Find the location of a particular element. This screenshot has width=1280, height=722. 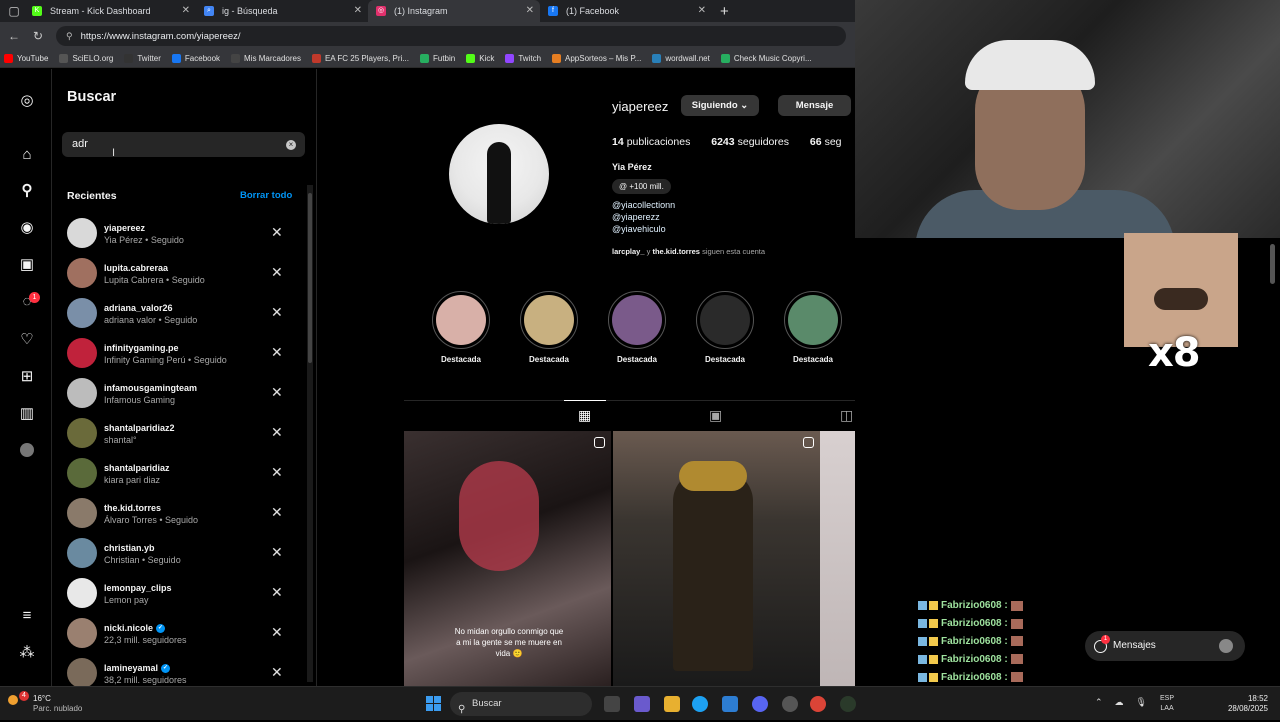

recent-item: infamousgamingteam Infamous Gaming ✕ is located at coordinates (177, 394).